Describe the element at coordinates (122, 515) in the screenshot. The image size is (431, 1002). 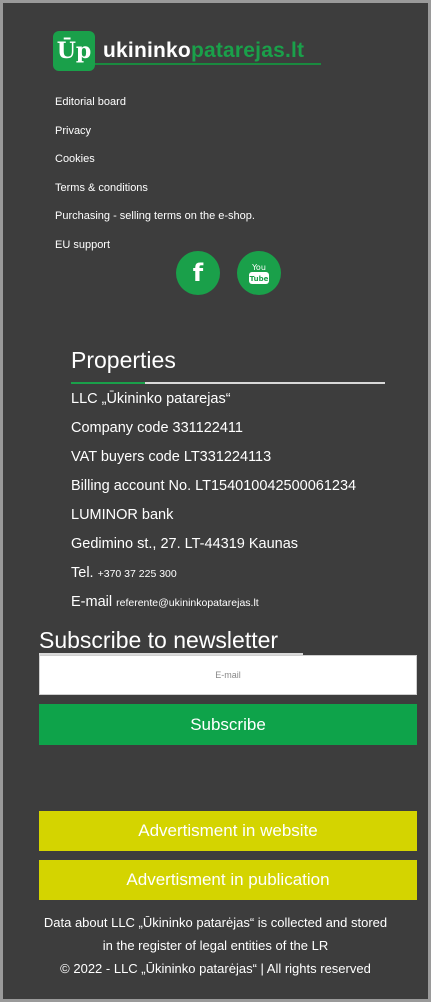
I see `bank-name: LUMINOR bank` at that location.